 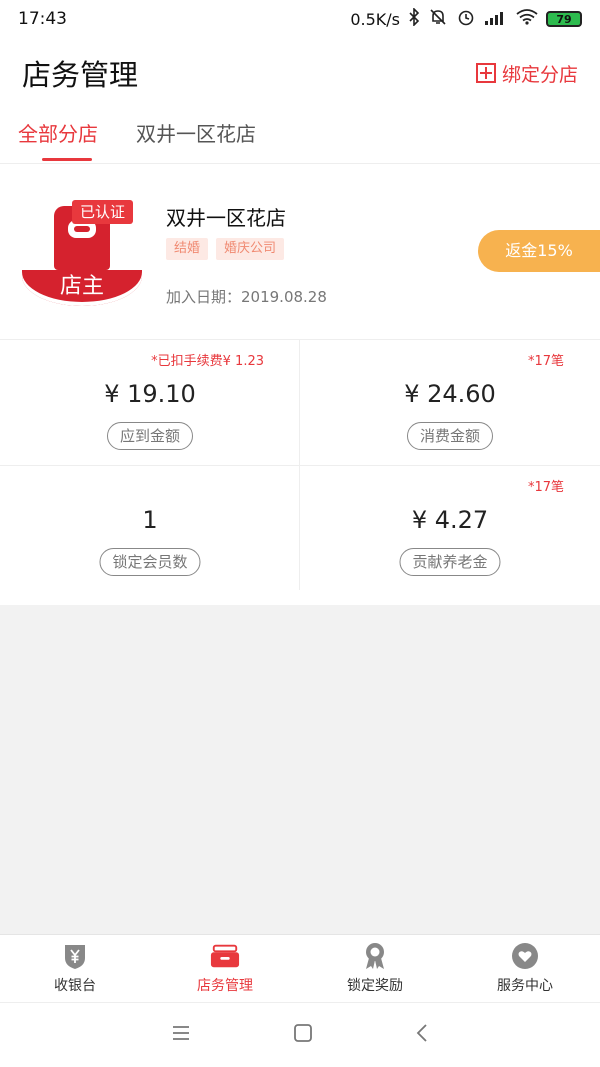 What do you see at coordinates (103, 212) in the screenshot?
I see `verified-badge: 已认证` at bounding box center [103, 212].